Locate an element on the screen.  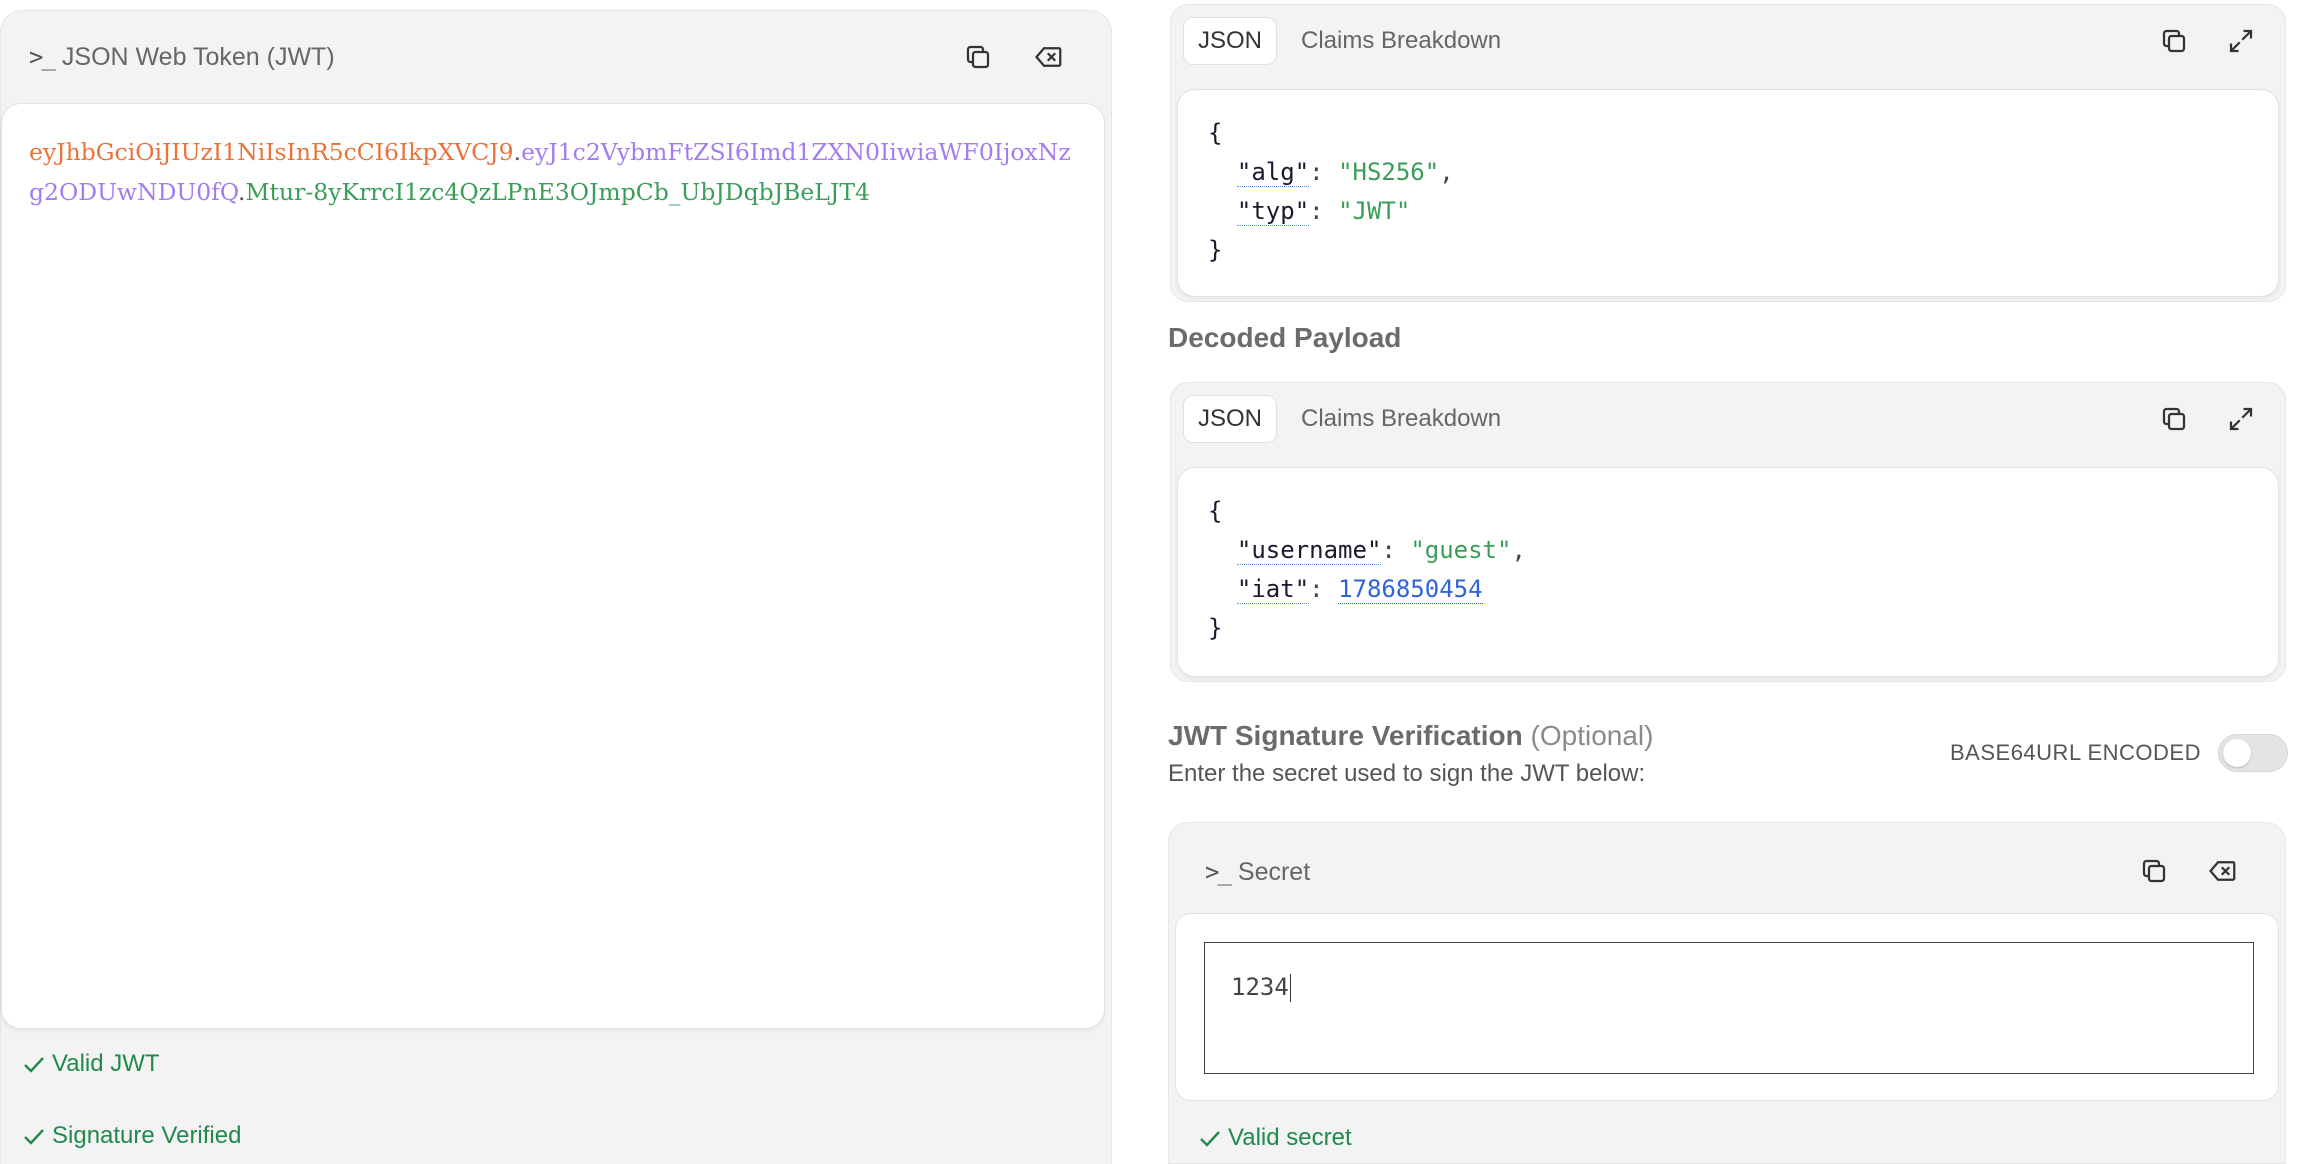
header-alg-line: "alg": "HS256", is located at coordinates (1345, 172).